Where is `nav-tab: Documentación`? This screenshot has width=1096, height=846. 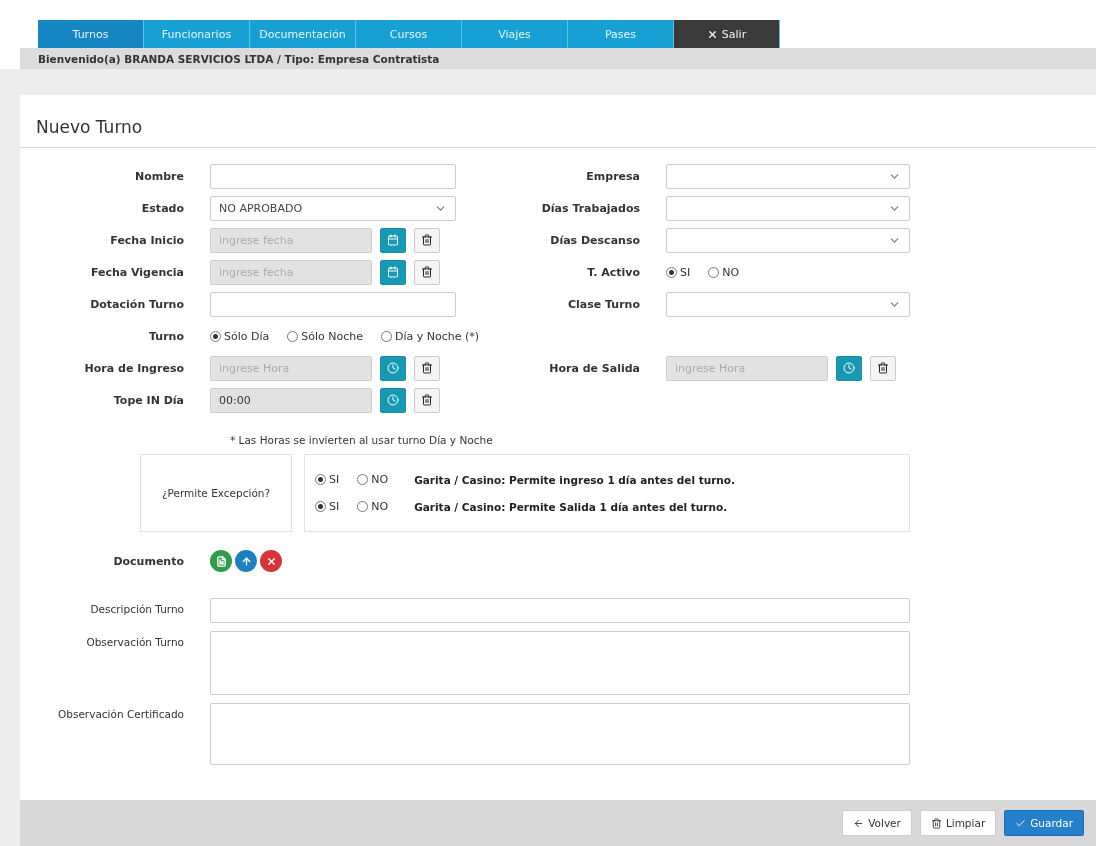 nav-tab: Documentación is located at coordinates (303, 34).